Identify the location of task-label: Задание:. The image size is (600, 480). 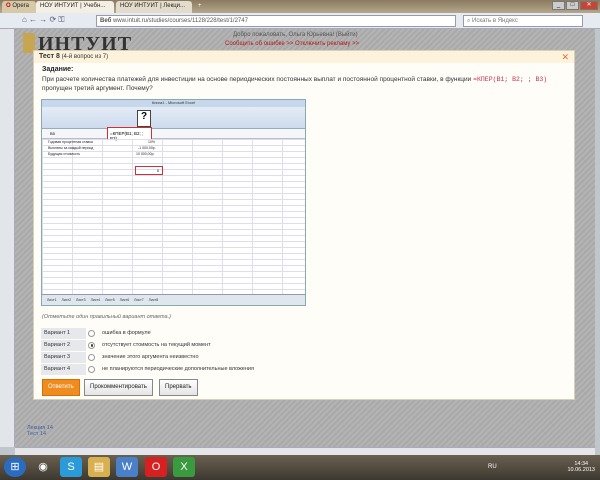
(58, 69).